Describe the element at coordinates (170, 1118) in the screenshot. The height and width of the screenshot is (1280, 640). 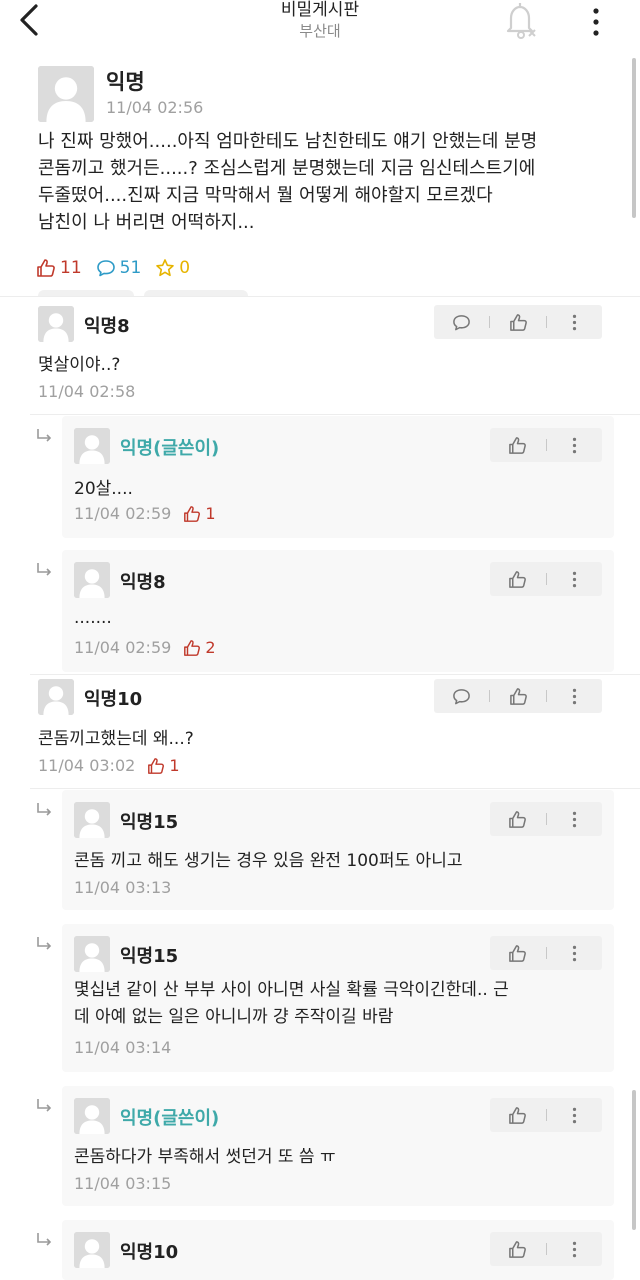
I see `comment-author: 익명(글쓴이)` at that location.